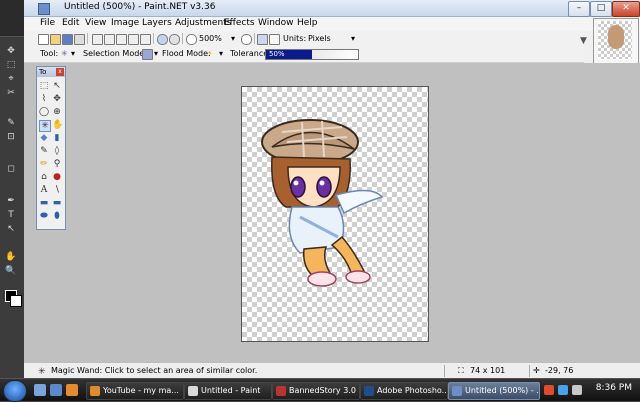  What do you see at coordinates (162, 39) in the screenshot?
I see `undo-icon` at bounding box center [162, 39].